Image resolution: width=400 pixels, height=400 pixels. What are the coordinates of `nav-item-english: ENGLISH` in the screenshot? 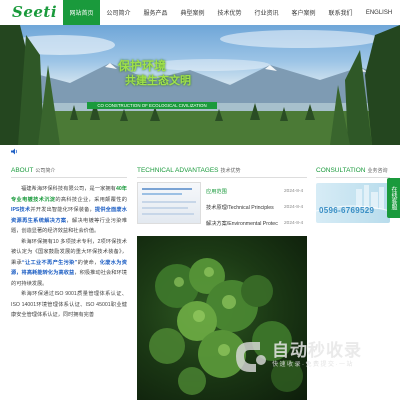 It's located at (379, 12).